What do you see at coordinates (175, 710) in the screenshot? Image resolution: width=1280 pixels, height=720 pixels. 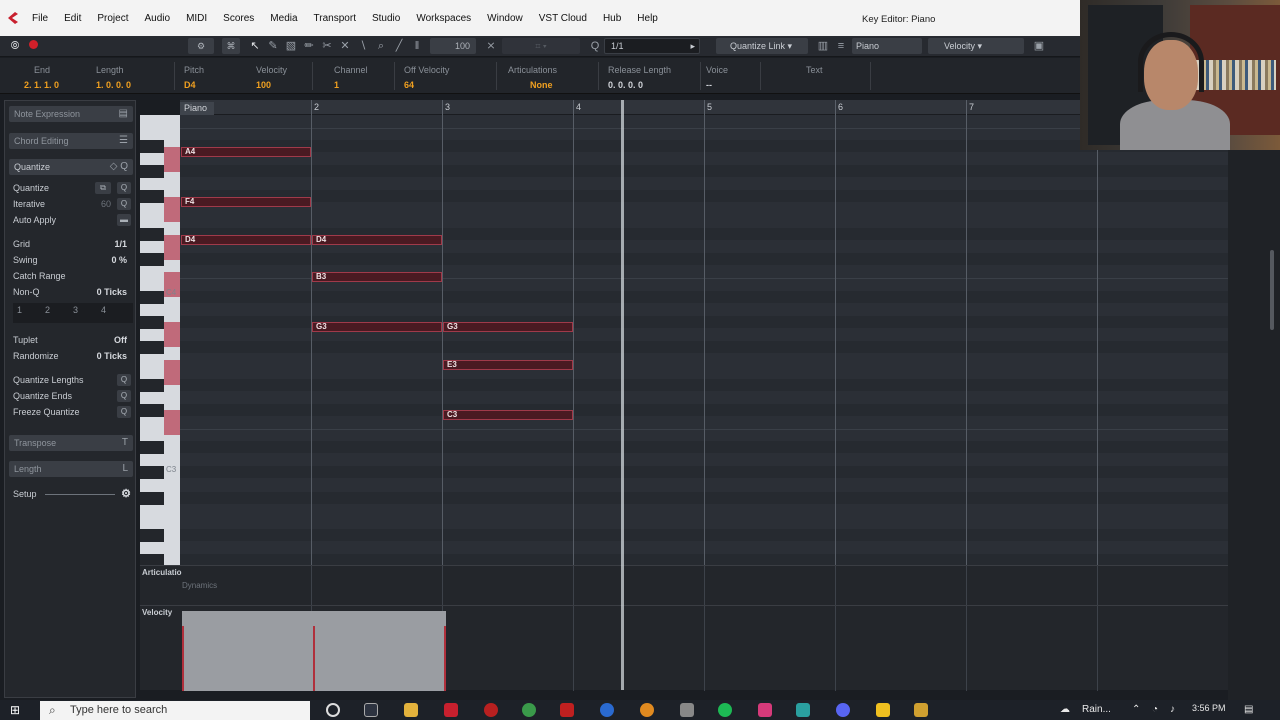 I see `taskbar-search-input: ⌕ Type here to search` at bounding box center [175, 710].